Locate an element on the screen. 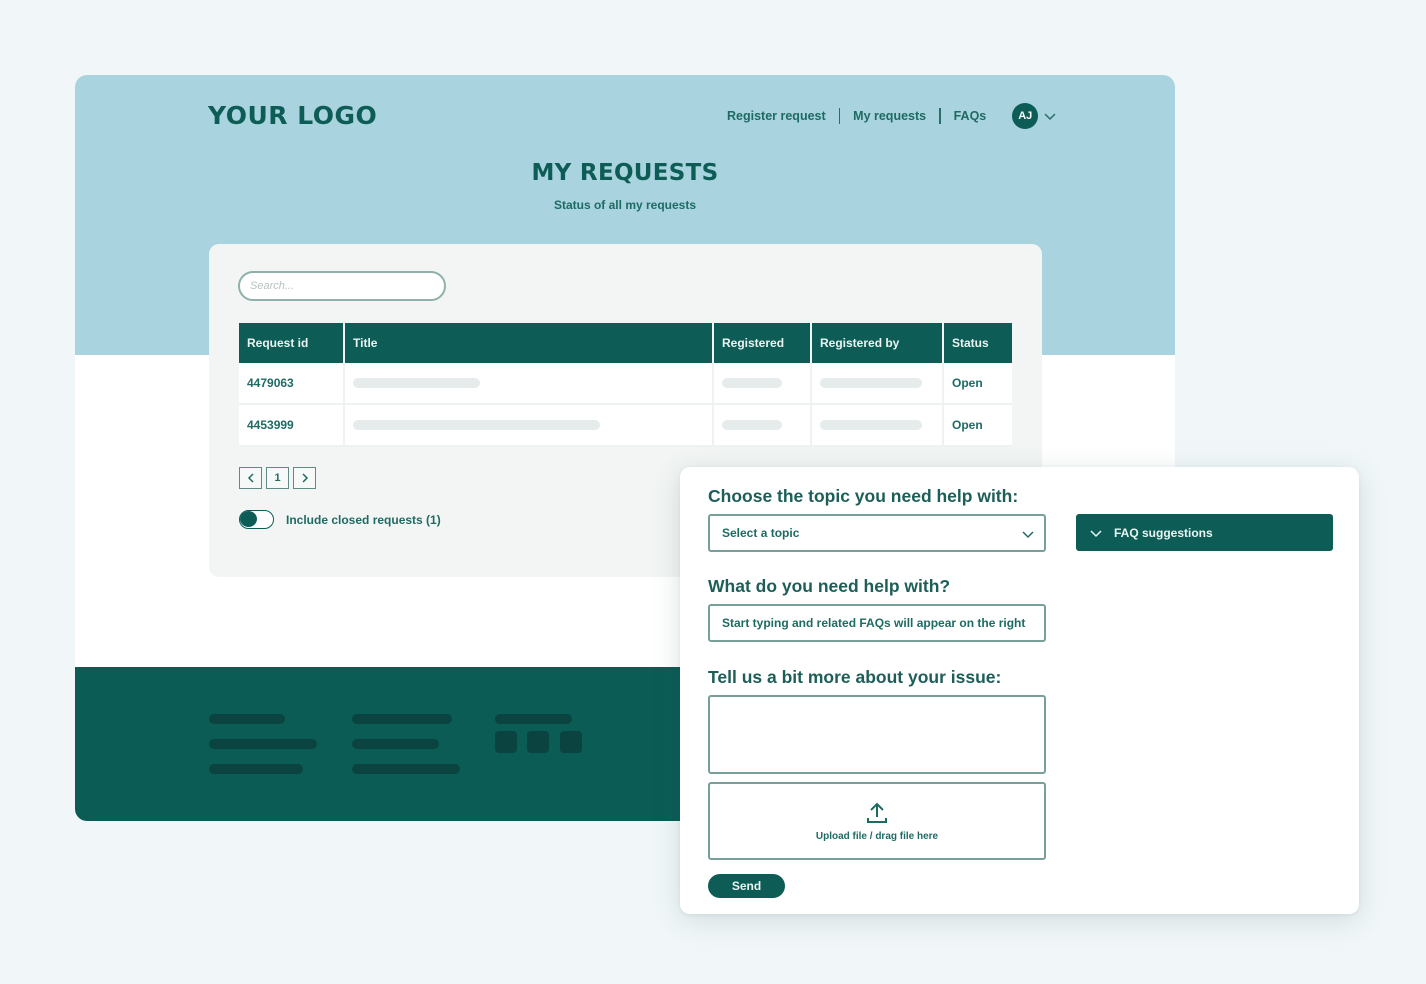 Image resolution: width=1426 pixels, height=984 pixels. chevron-right-icon is located at coordinates (304, 478).